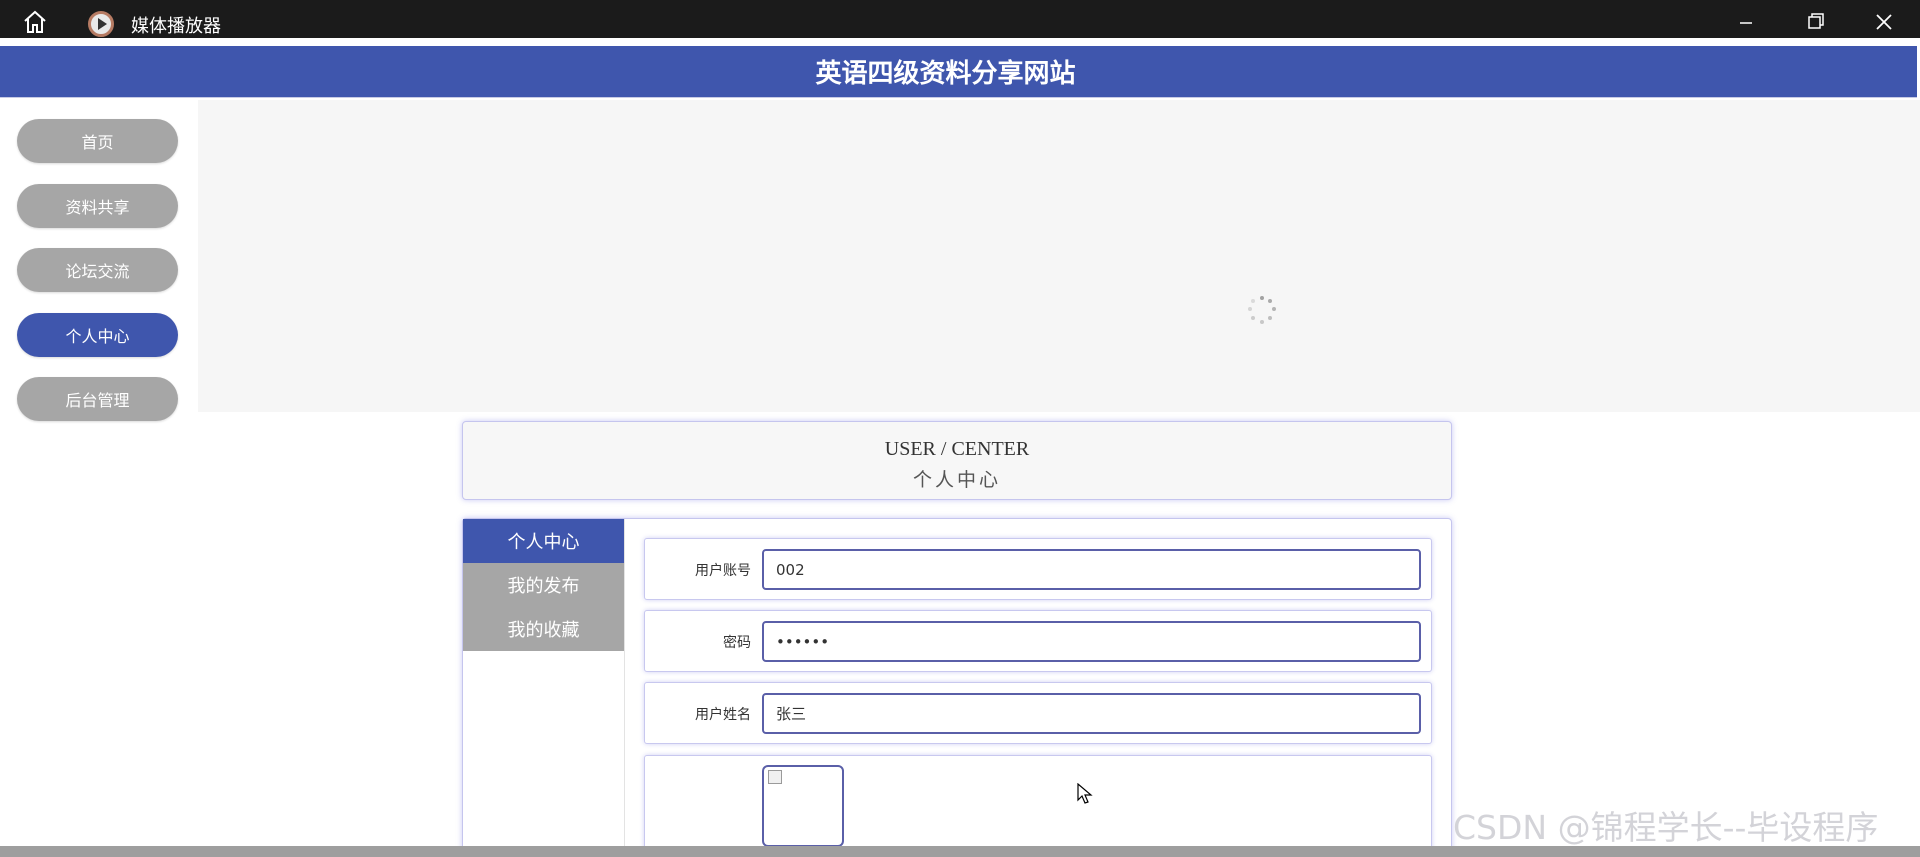 This screenshot has height=857, width=1920. What do you see at coordinates (737, 643) in the screenshot?
I see `password-label: 密码` at bounding box center [737, 643].